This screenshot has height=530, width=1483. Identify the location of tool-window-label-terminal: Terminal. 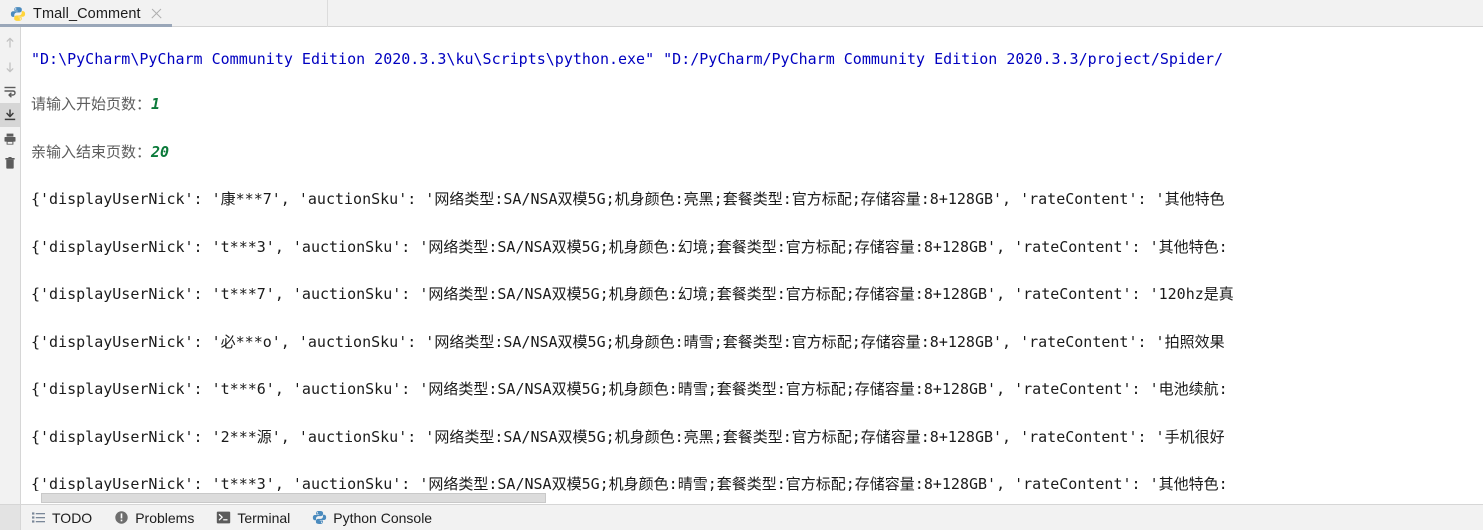
(264, 517).